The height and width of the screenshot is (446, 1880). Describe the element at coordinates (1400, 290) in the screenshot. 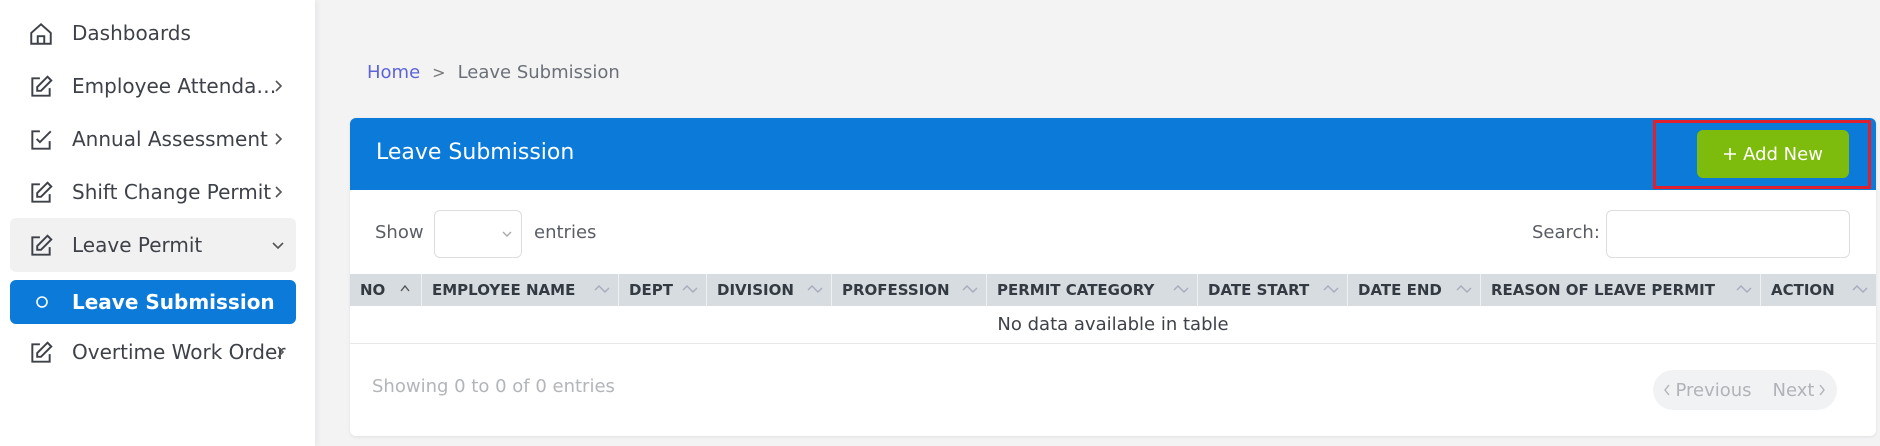

I see `column-header-label: DATE END` at that location.